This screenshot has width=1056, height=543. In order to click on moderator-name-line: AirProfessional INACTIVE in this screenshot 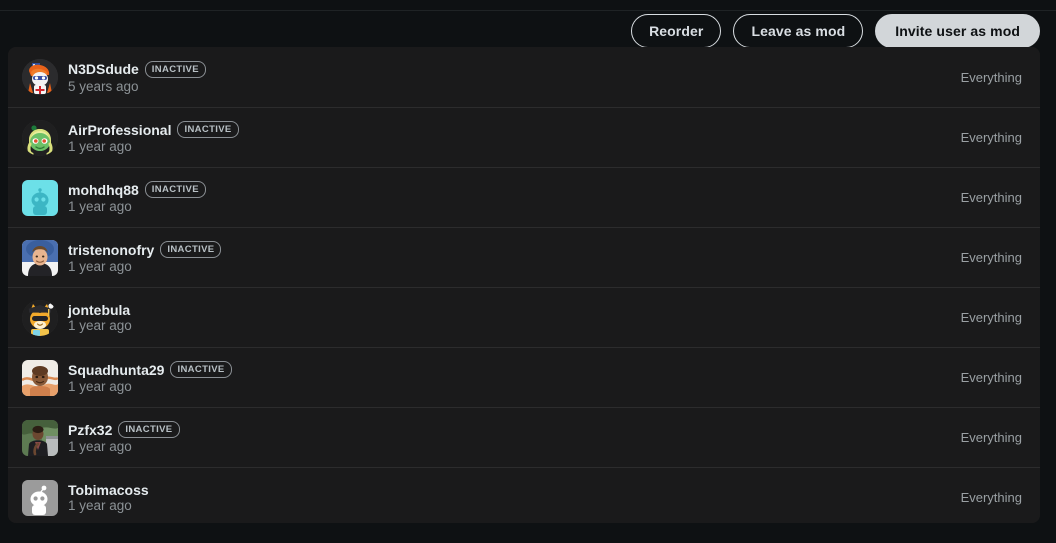, I will do `click(153, 130)`.